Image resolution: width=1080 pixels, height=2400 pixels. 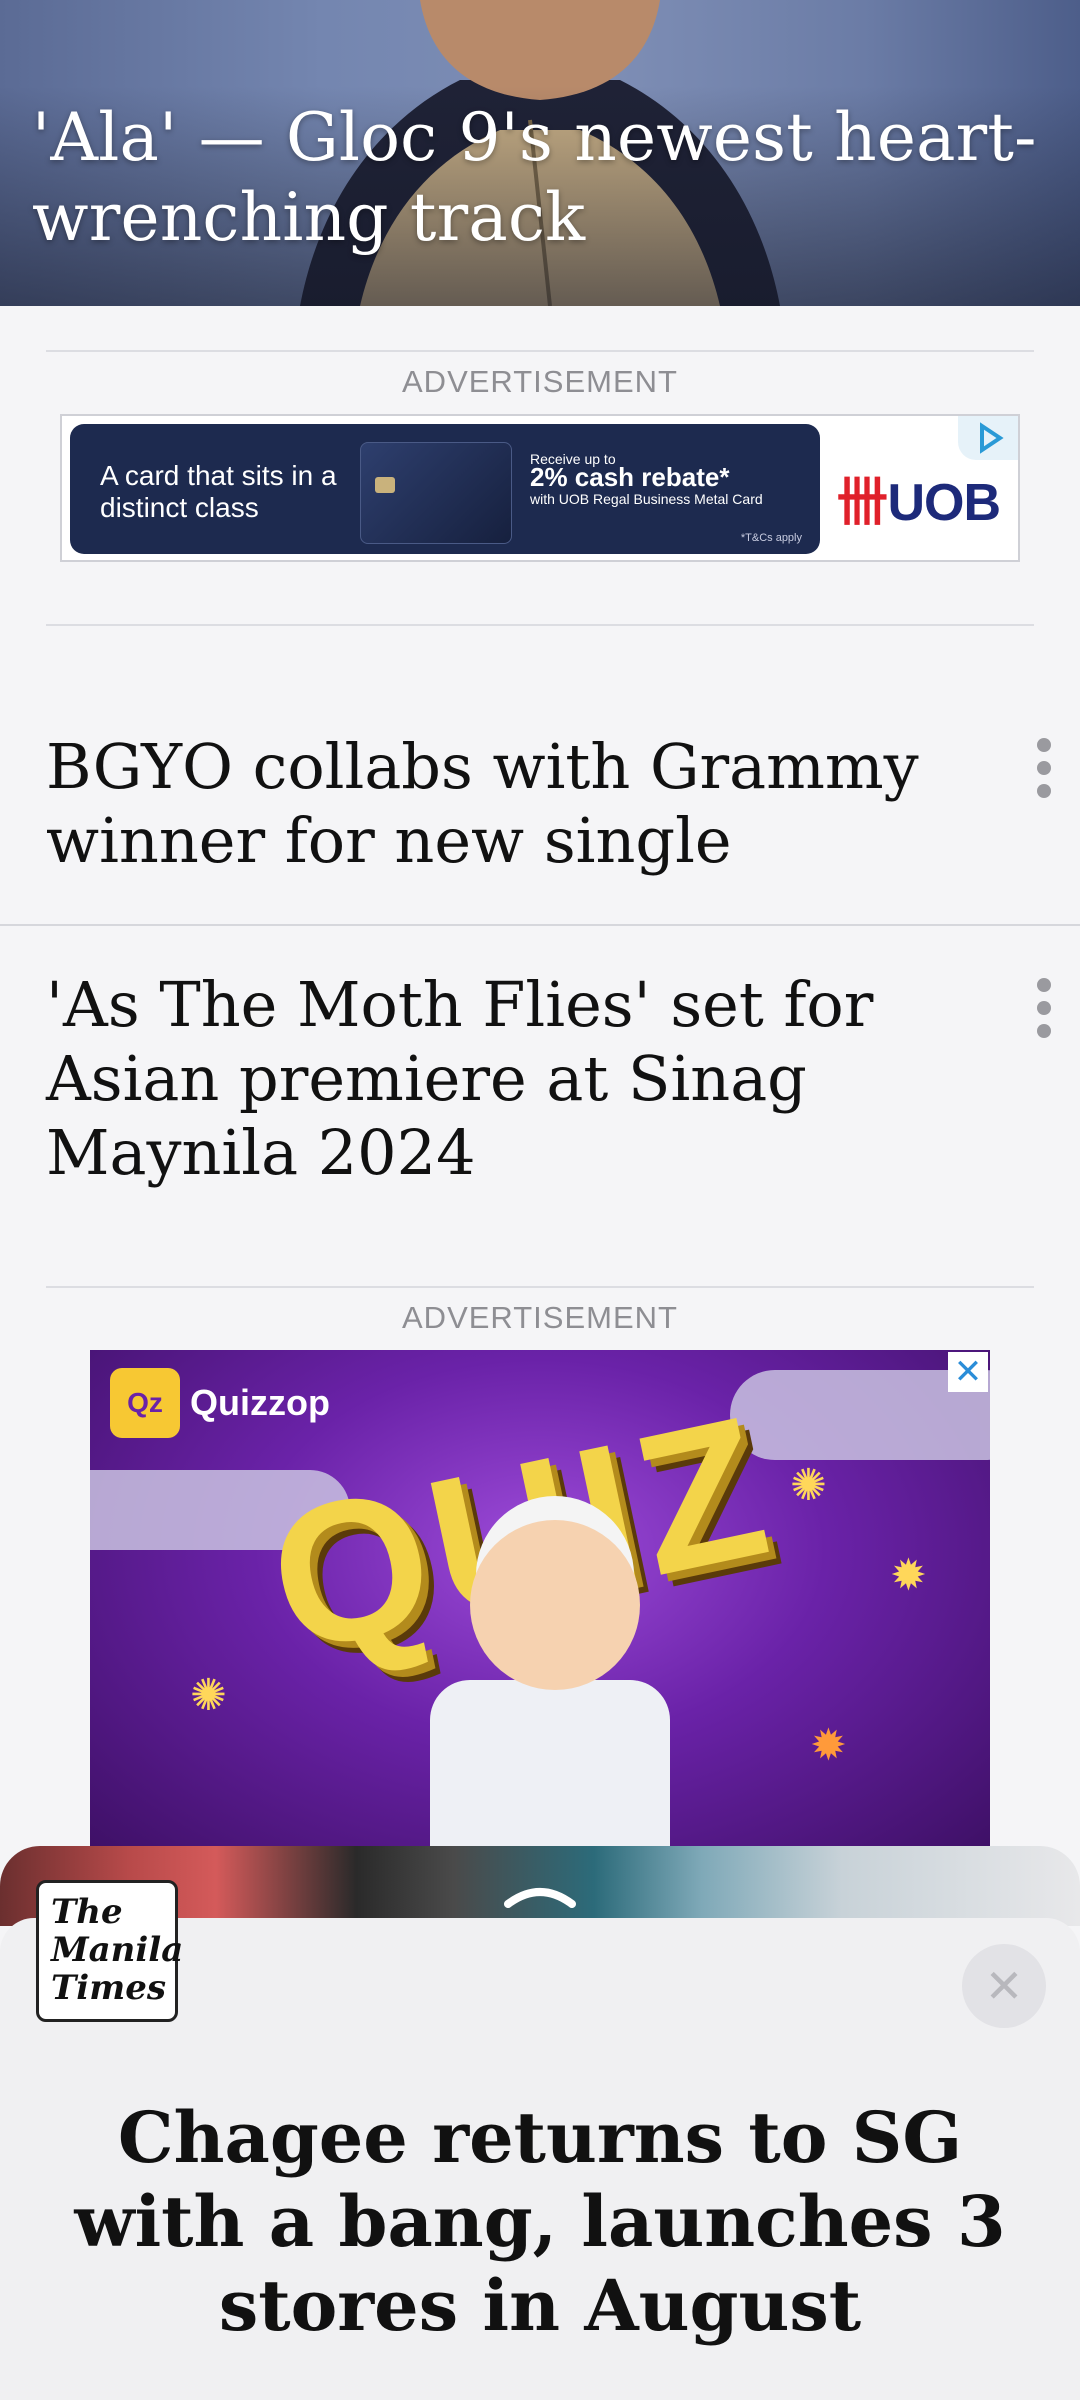 I want to click on credit-card-image, so click(x=436, y=493).